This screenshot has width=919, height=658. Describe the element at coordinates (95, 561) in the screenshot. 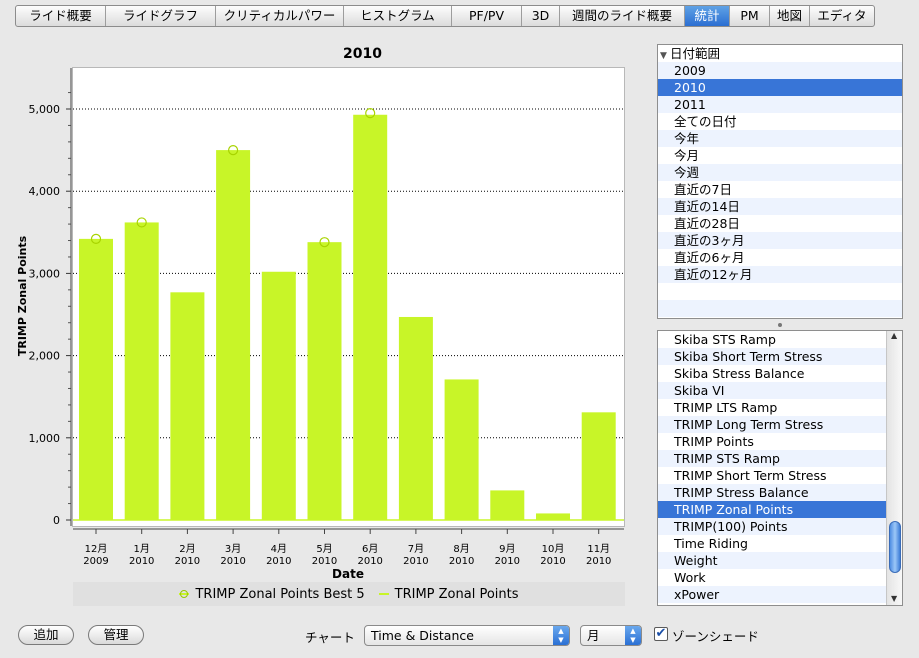

I see `x-tick-label-year: 2009` at that location.